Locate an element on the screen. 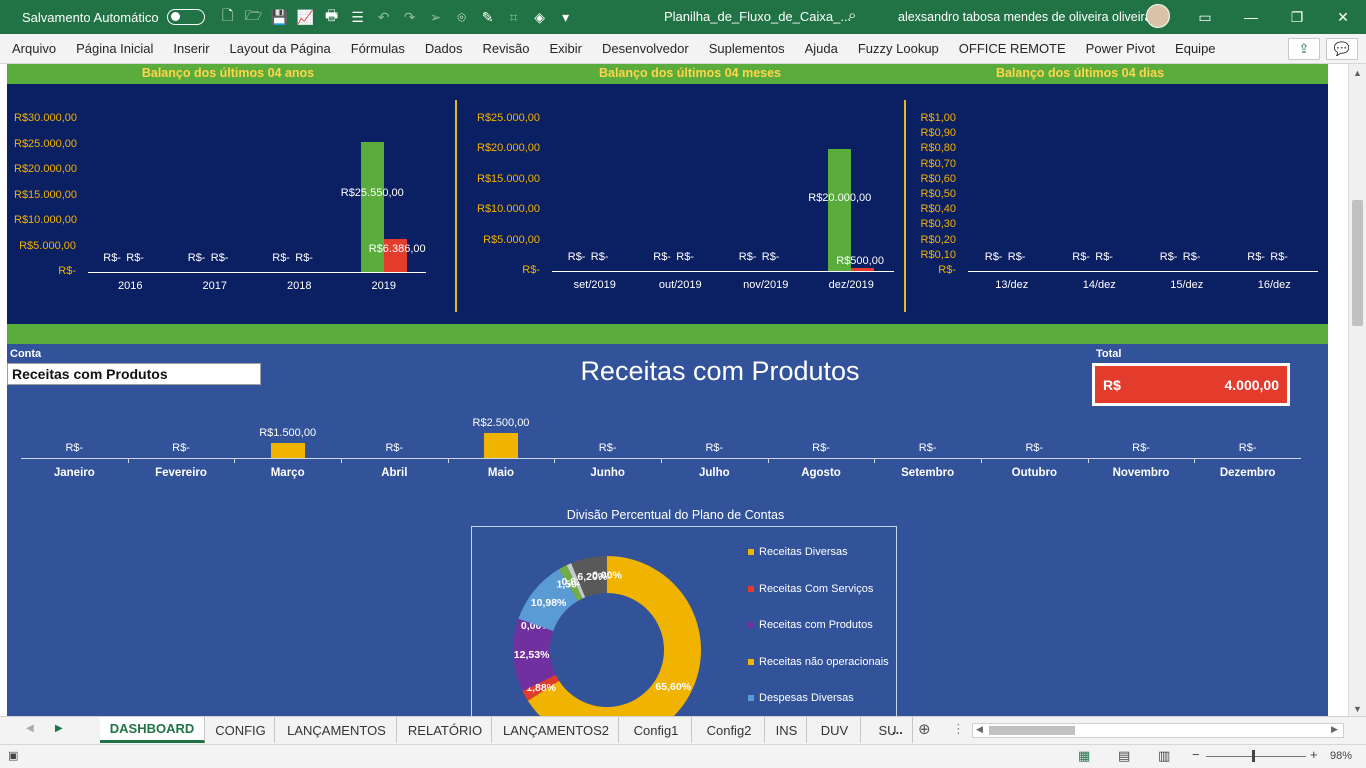  ribbon-tab-f-rmulas: Fórmulas is located at coordinates (378, 49).